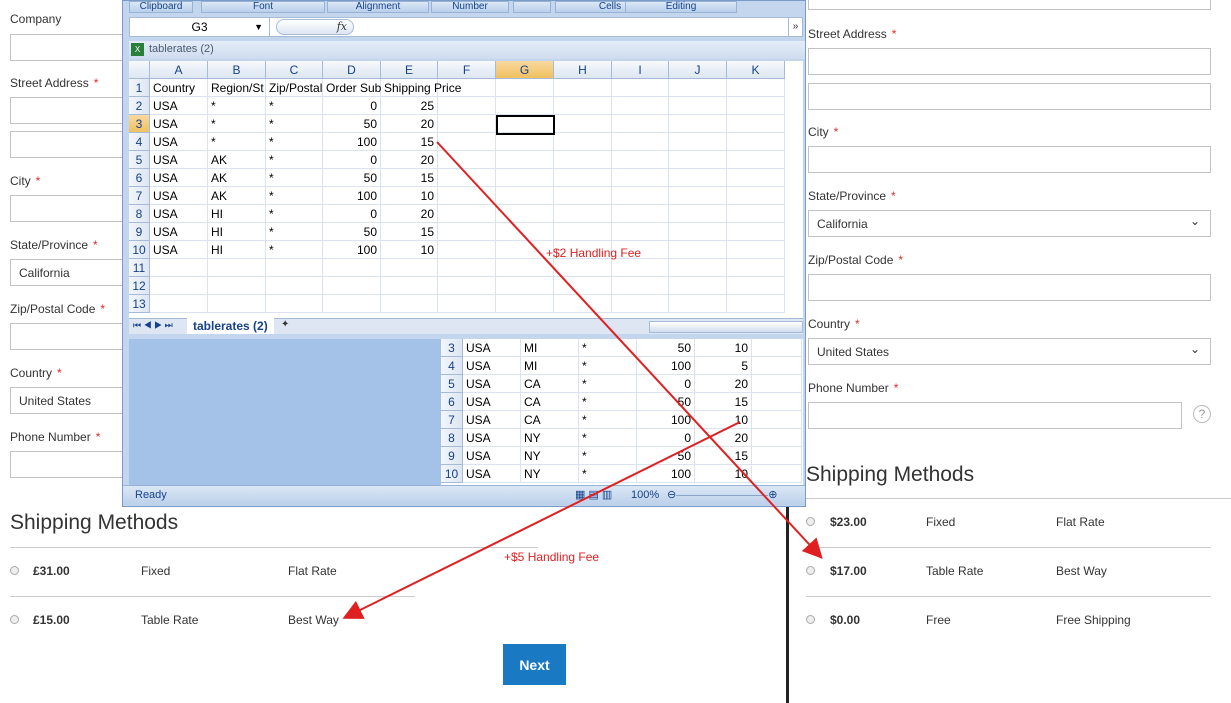 Image resolution: width=1231 pixels, height=703 pixels. I want to click on handling-fee-annotation-1: +$2 Handling Fee, so click(594, 253).